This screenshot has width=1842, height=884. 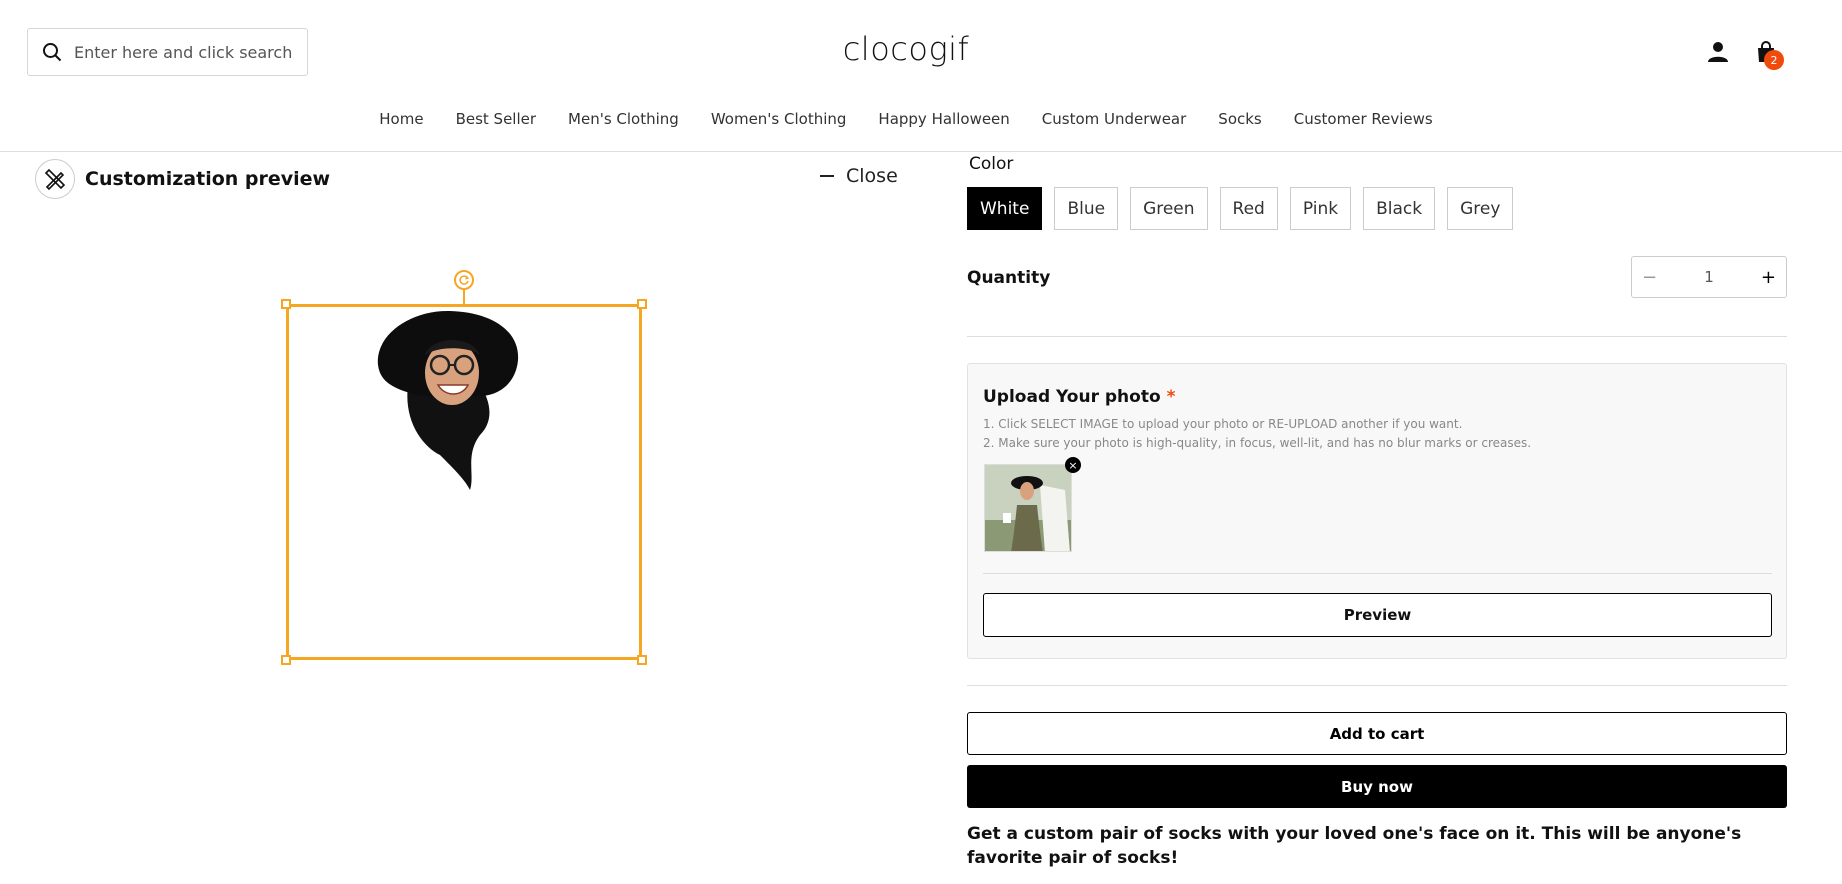 I want to click on nav-happy-halloween: Happy Halloween, so click(x=943, y=119).